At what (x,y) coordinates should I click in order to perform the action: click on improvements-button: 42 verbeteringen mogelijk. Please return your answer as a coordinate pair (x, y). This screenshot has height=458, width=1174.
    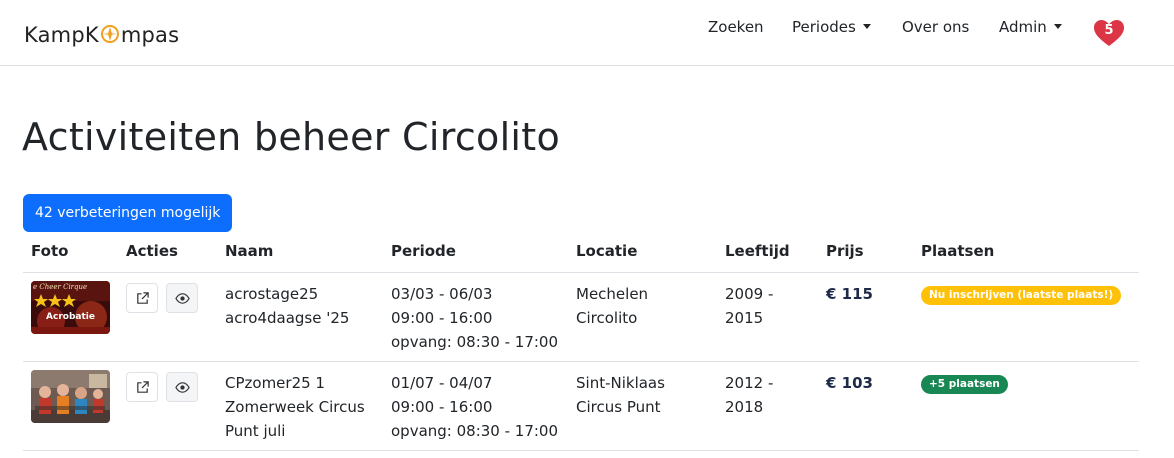
    Looking at the image, I should click on (128, 213).